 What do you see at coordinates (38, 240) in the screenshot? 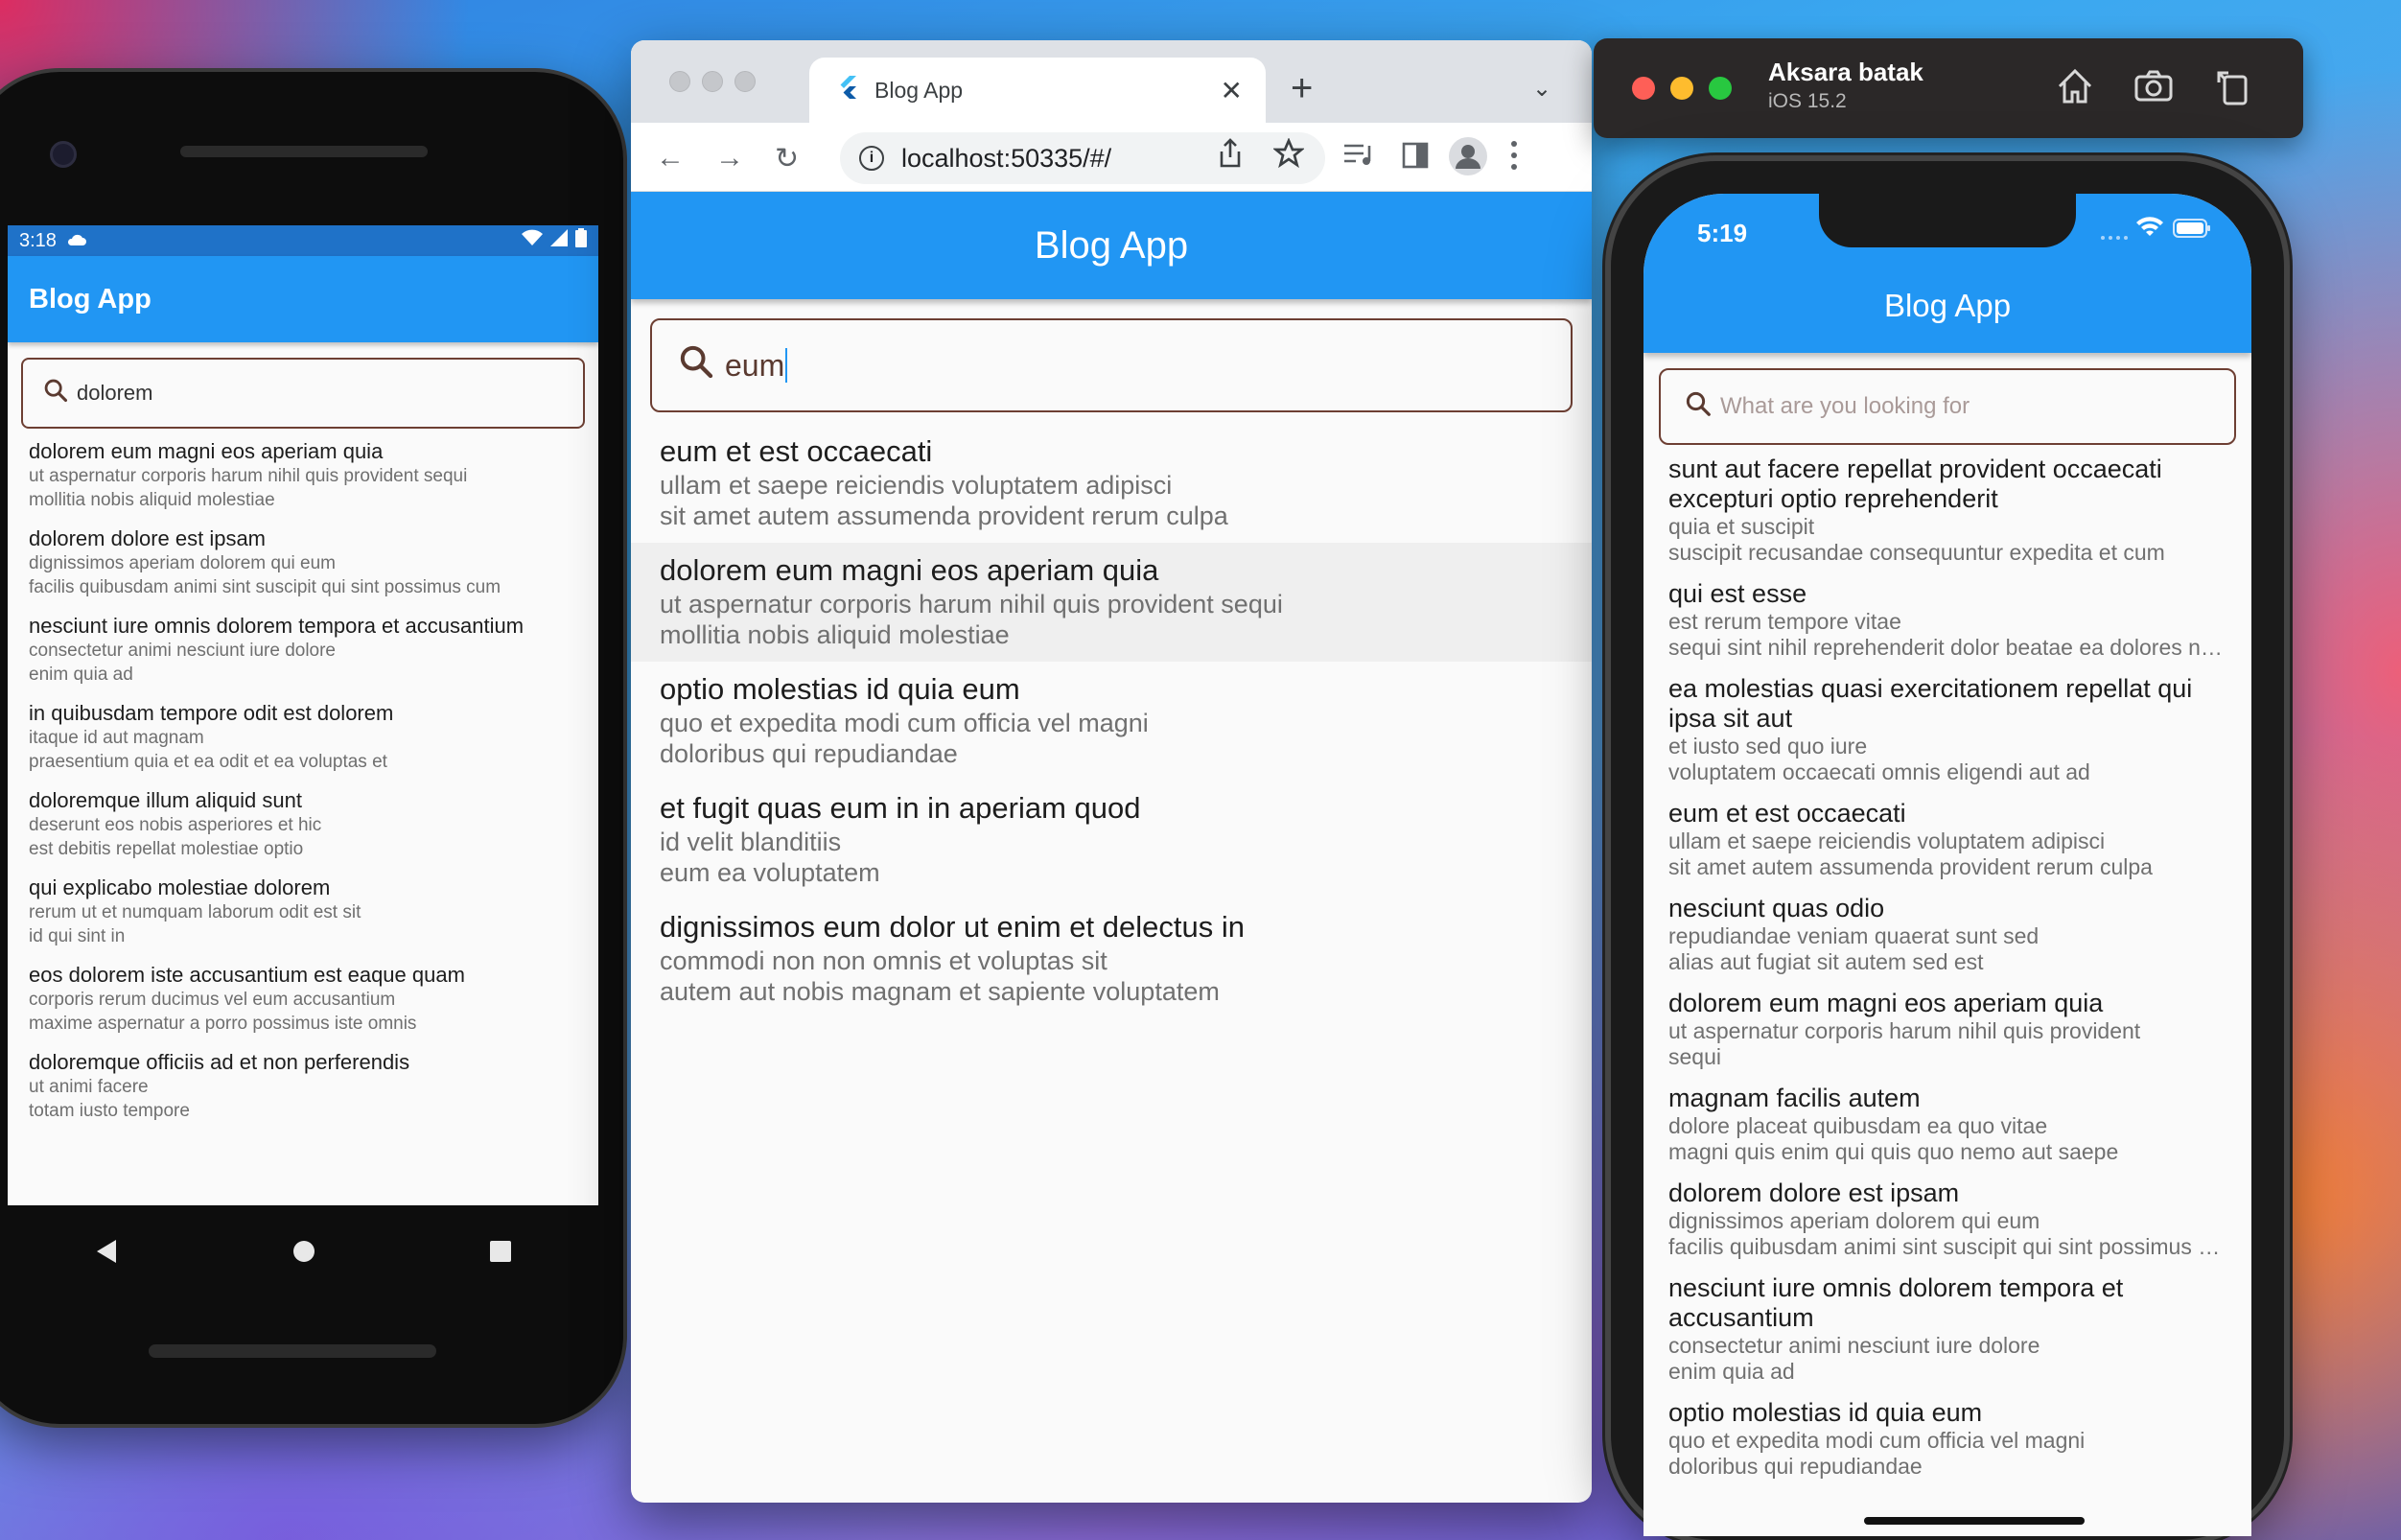
I see `status-time: 3:18` at bounding box center [38, 240].